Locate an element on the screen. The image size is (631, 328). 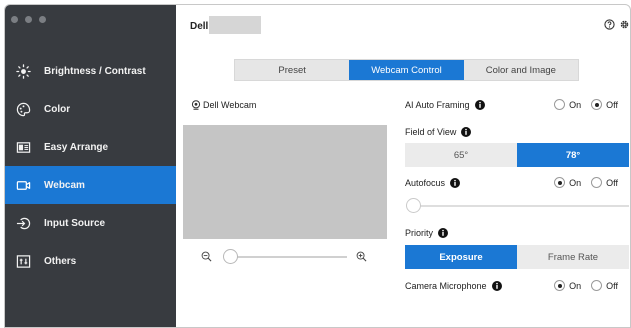
fov-65-option: 65° is located at coordinates (461, 155).